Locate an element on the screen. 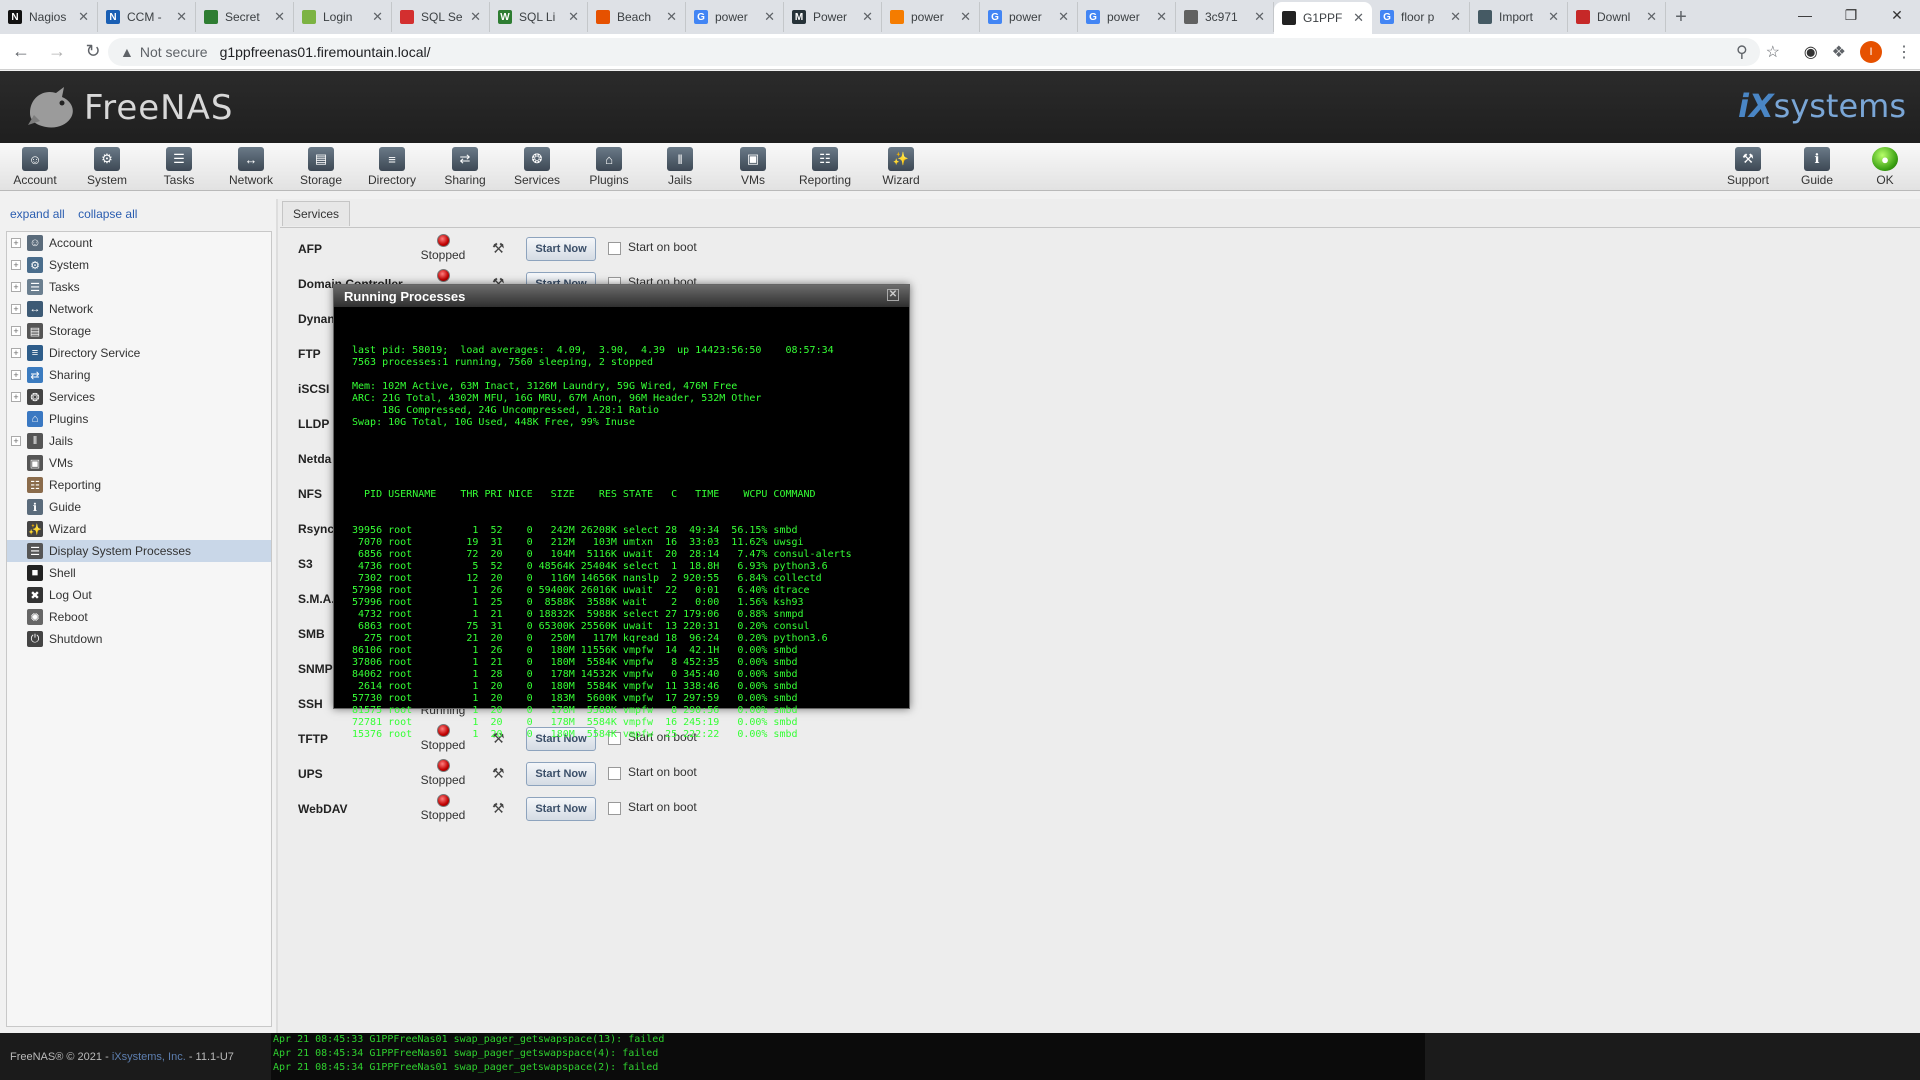  close-window-button: ✕ is located at coordinates (1897, 15).